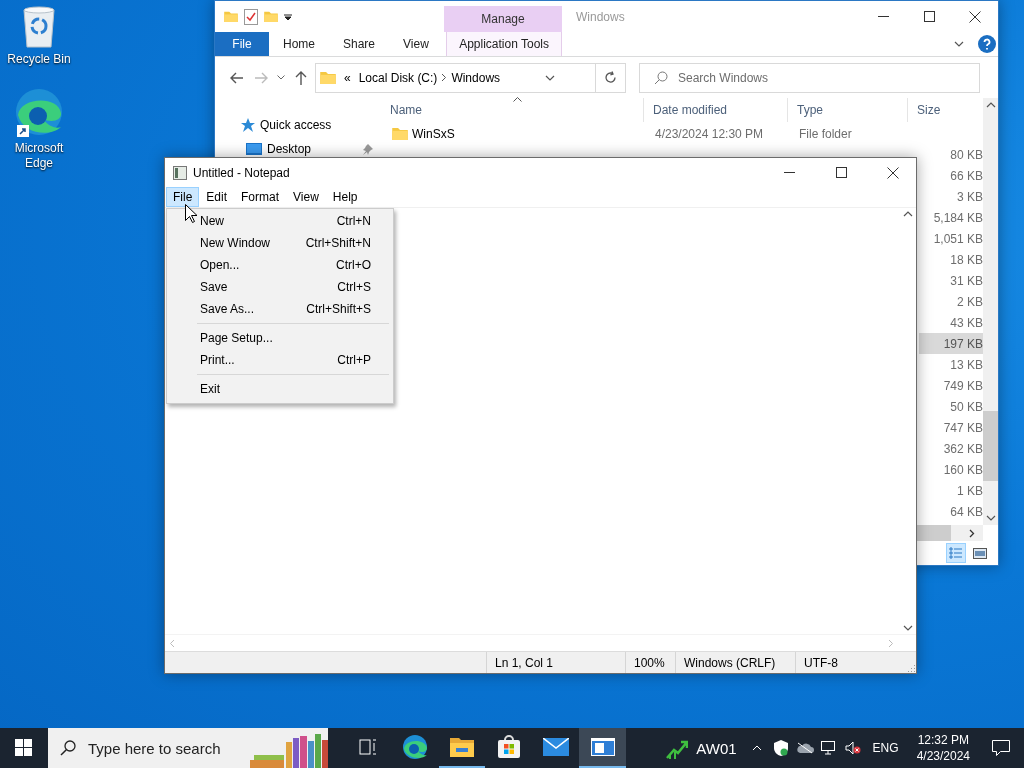  What do you see at coordinates (555, 662) in the screenshot?
I see `status-text: Ln 1, Col 1` at bounding box center [555, 662].